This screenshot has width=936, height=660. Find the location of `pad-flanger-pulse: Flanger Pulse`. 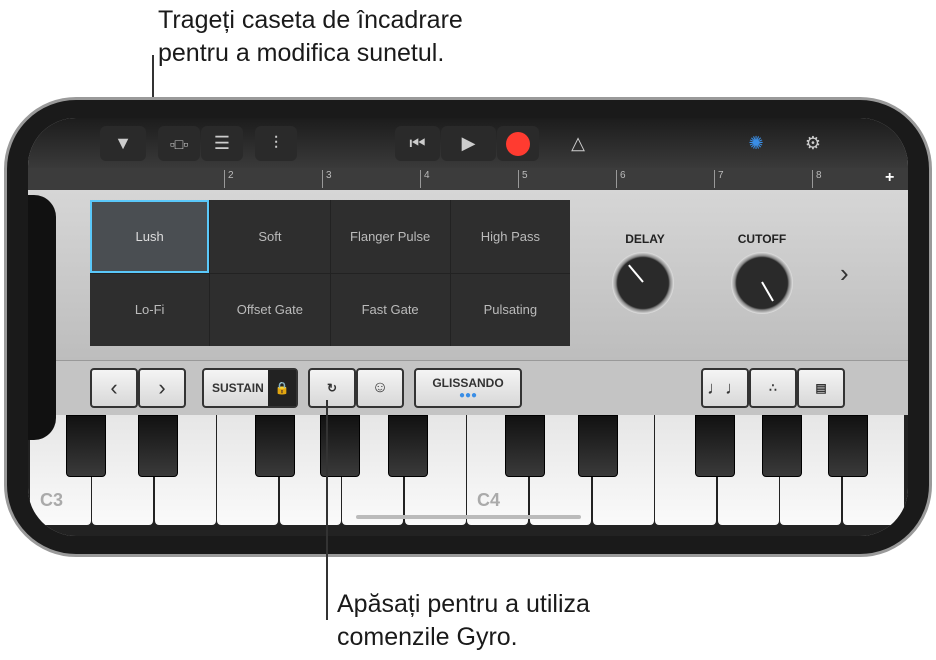

pad-flanger-pulse: Flanger Pulse is located at coordinates (390, 236).